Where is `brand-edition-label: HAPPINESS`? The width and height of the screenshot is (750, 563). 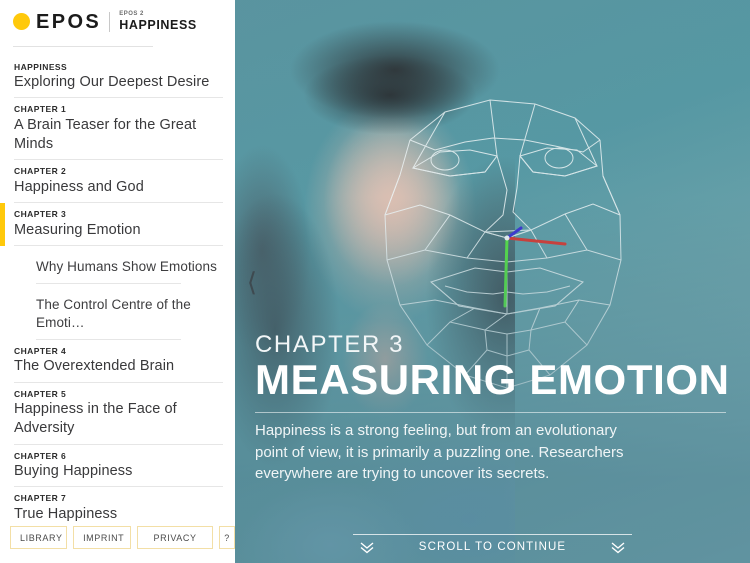 brand-edition-label: HAPPINESS is located at coordinates (158, 25).